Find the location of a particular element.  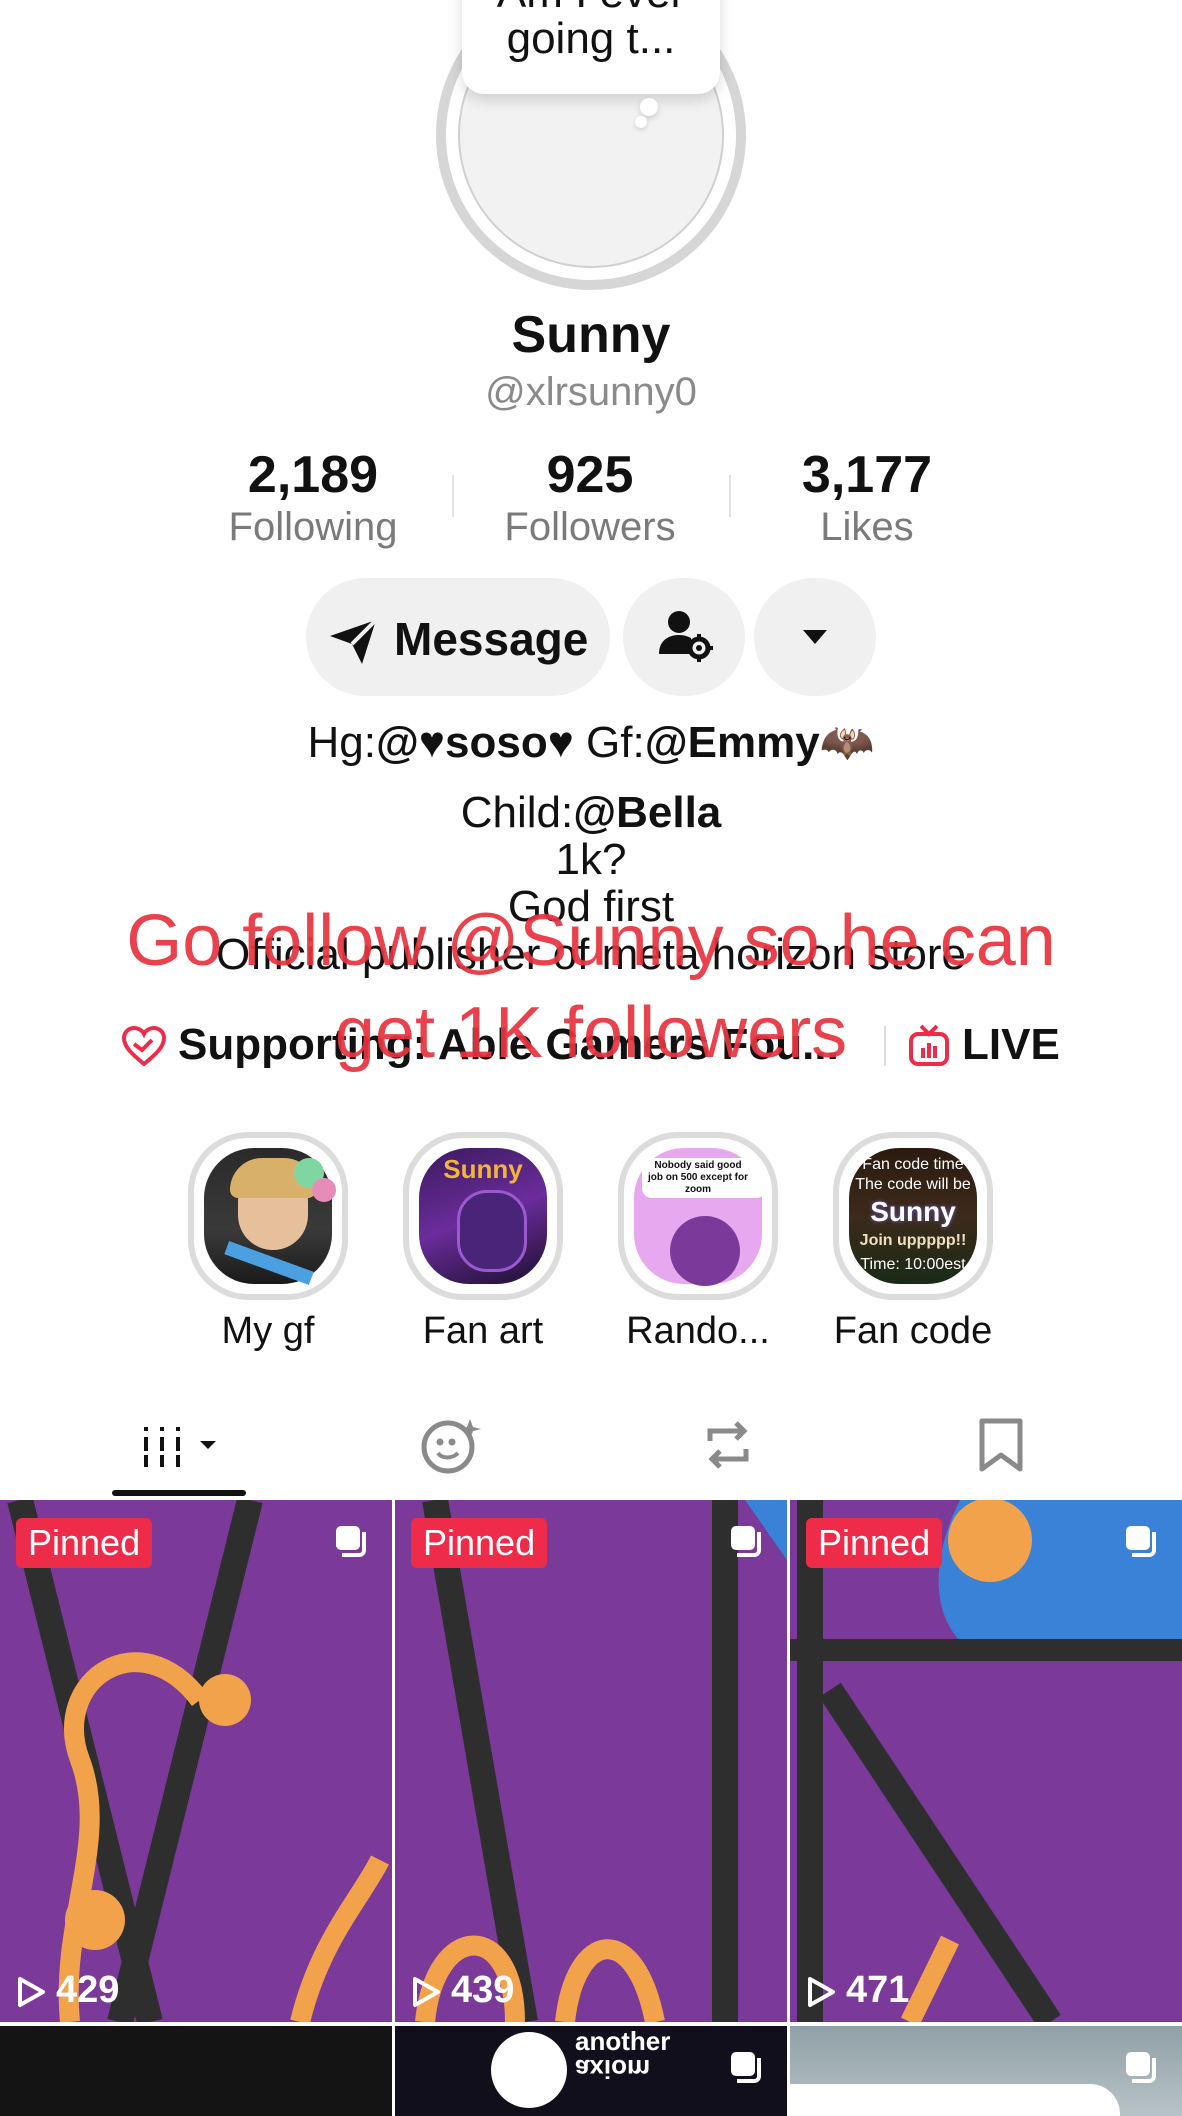

bio-gf-mention: @Emmy is located at coordinates (732, 742).